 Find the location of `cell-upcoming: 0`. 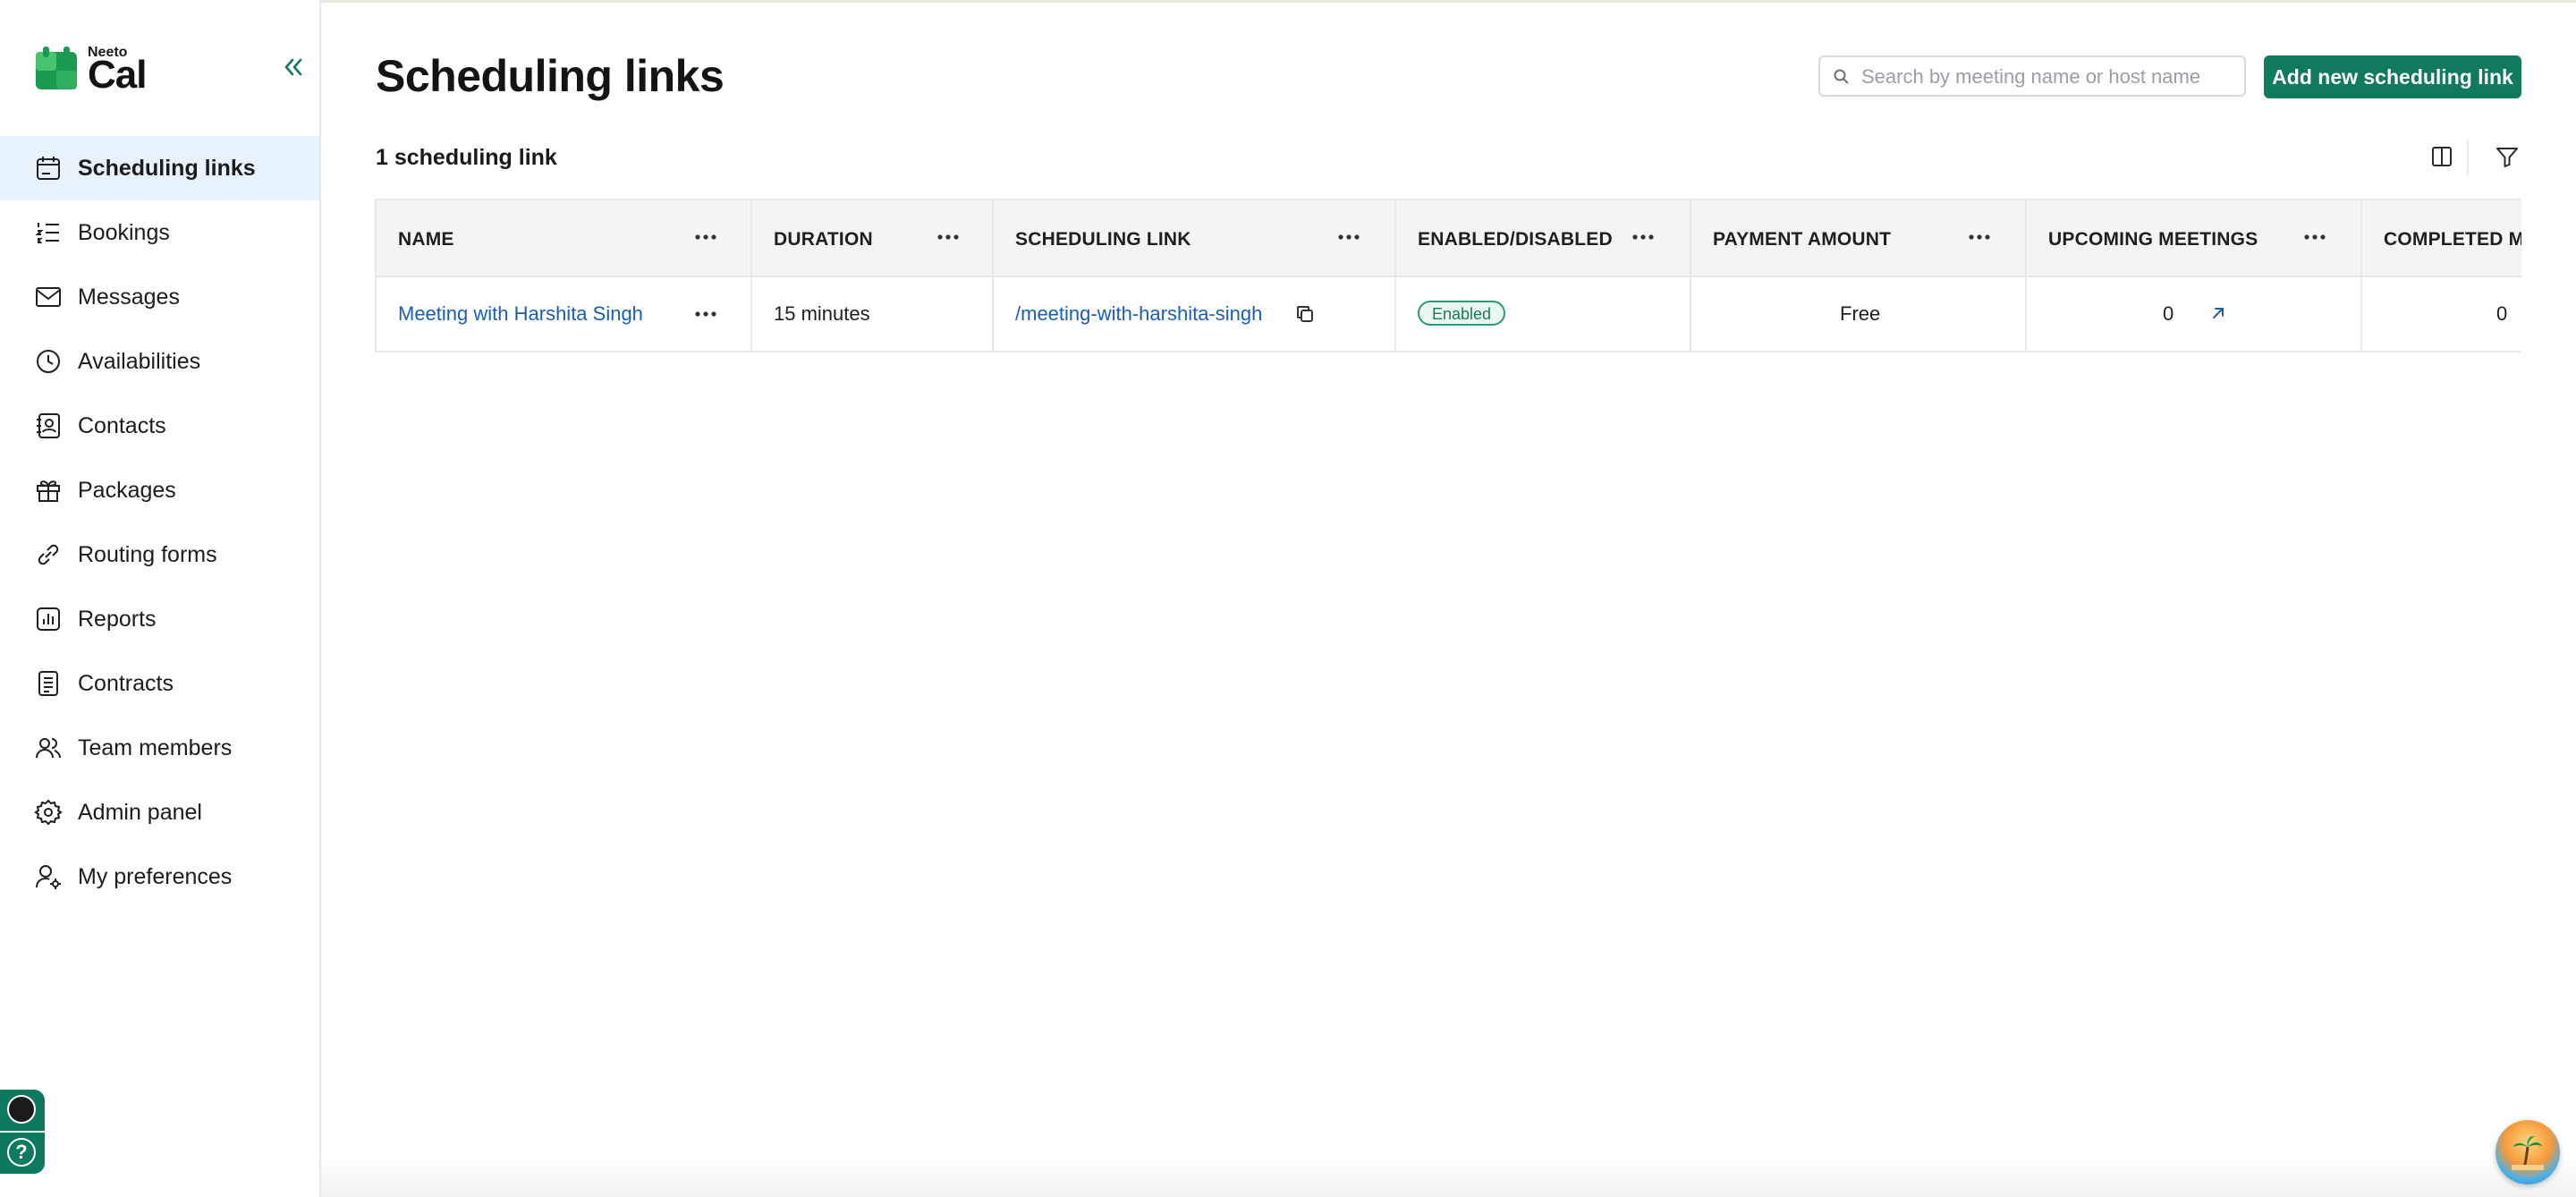

cell-upcoming: 0 is located at coordinates (2194, 314).